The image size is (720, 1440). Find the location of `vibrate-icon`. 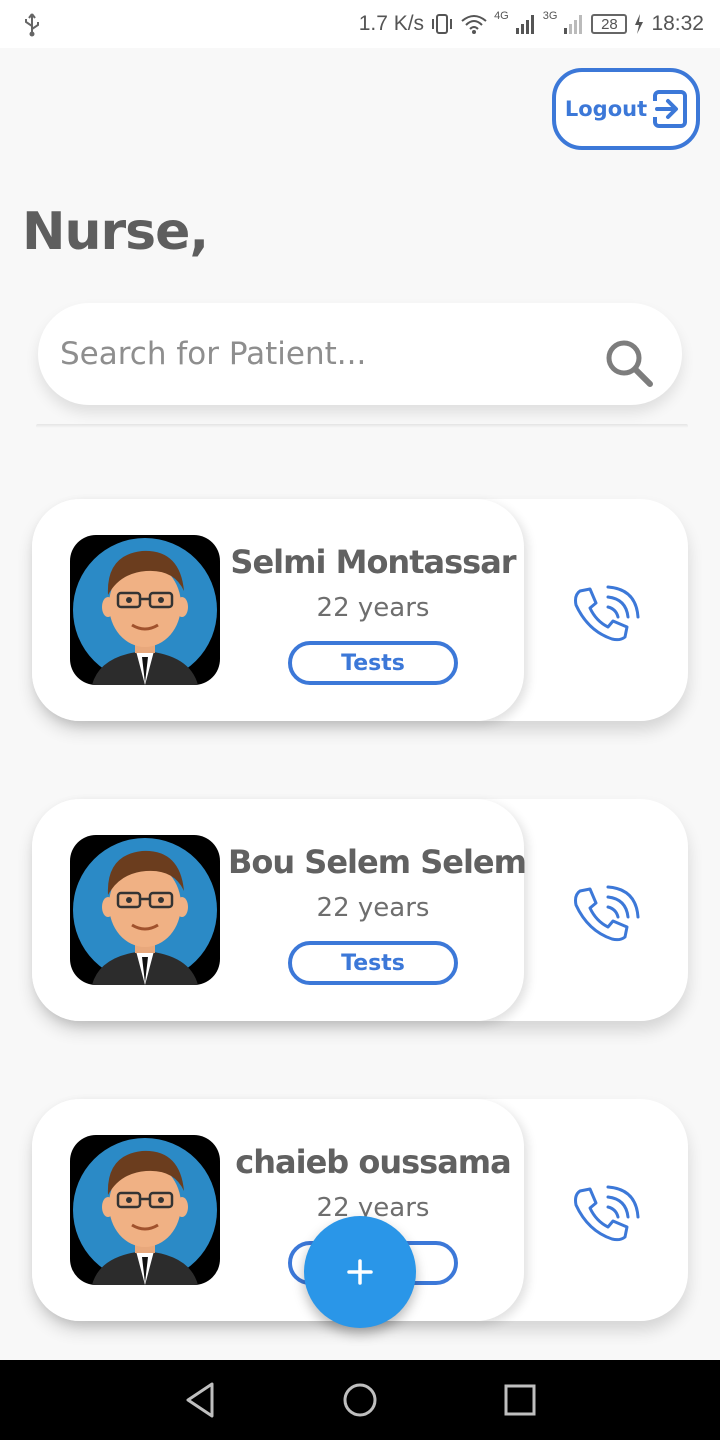

vibrate-icon is located at coordinates (442, 24).